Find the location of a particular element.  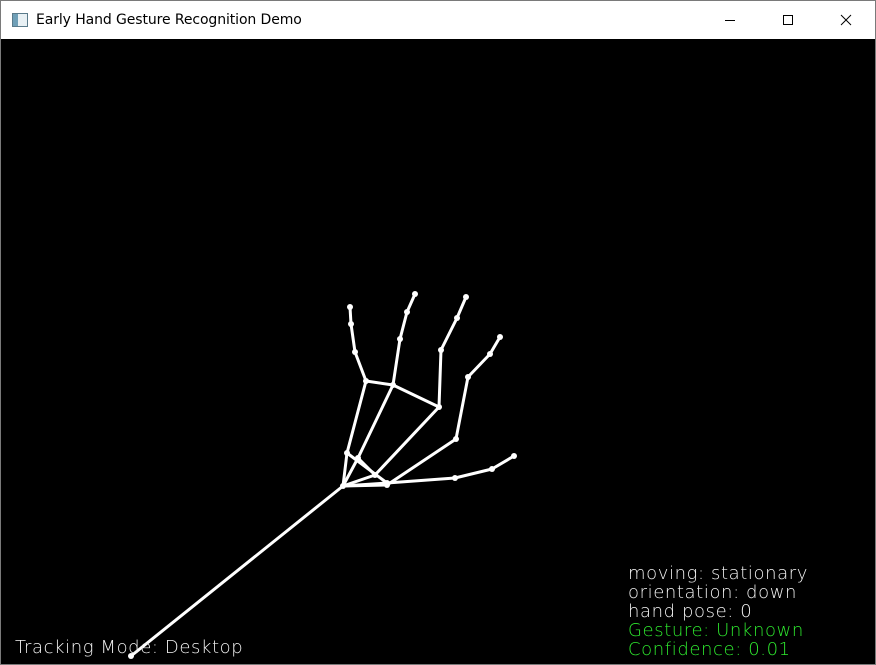

orientation-status: orientation: down is located at coordinates (713, 592).